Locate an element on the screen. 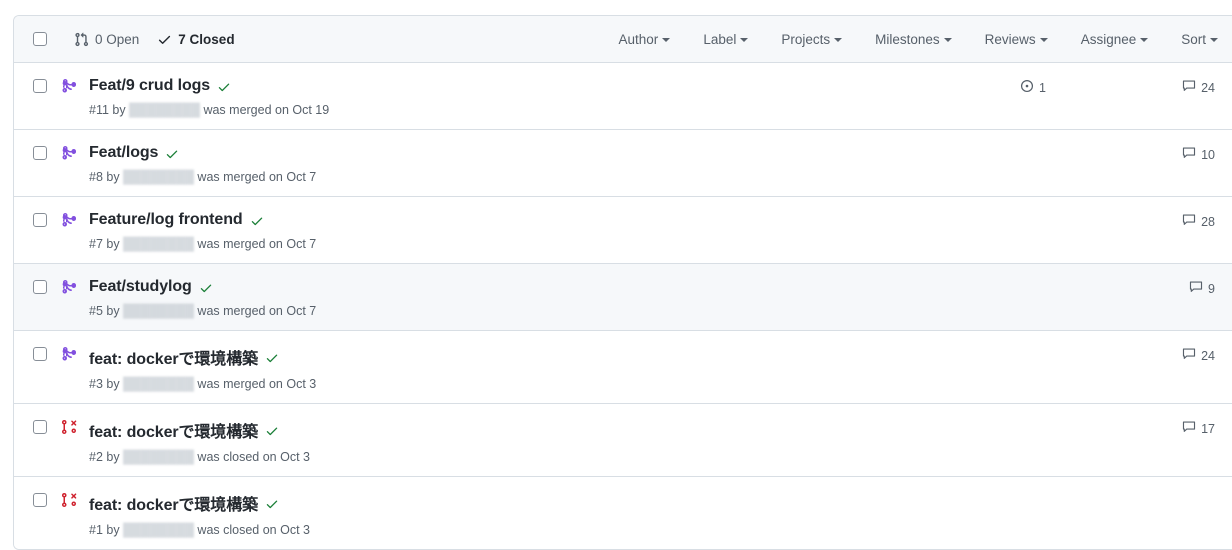  pull-request-number: #11 is located at coordinates (99, 110).